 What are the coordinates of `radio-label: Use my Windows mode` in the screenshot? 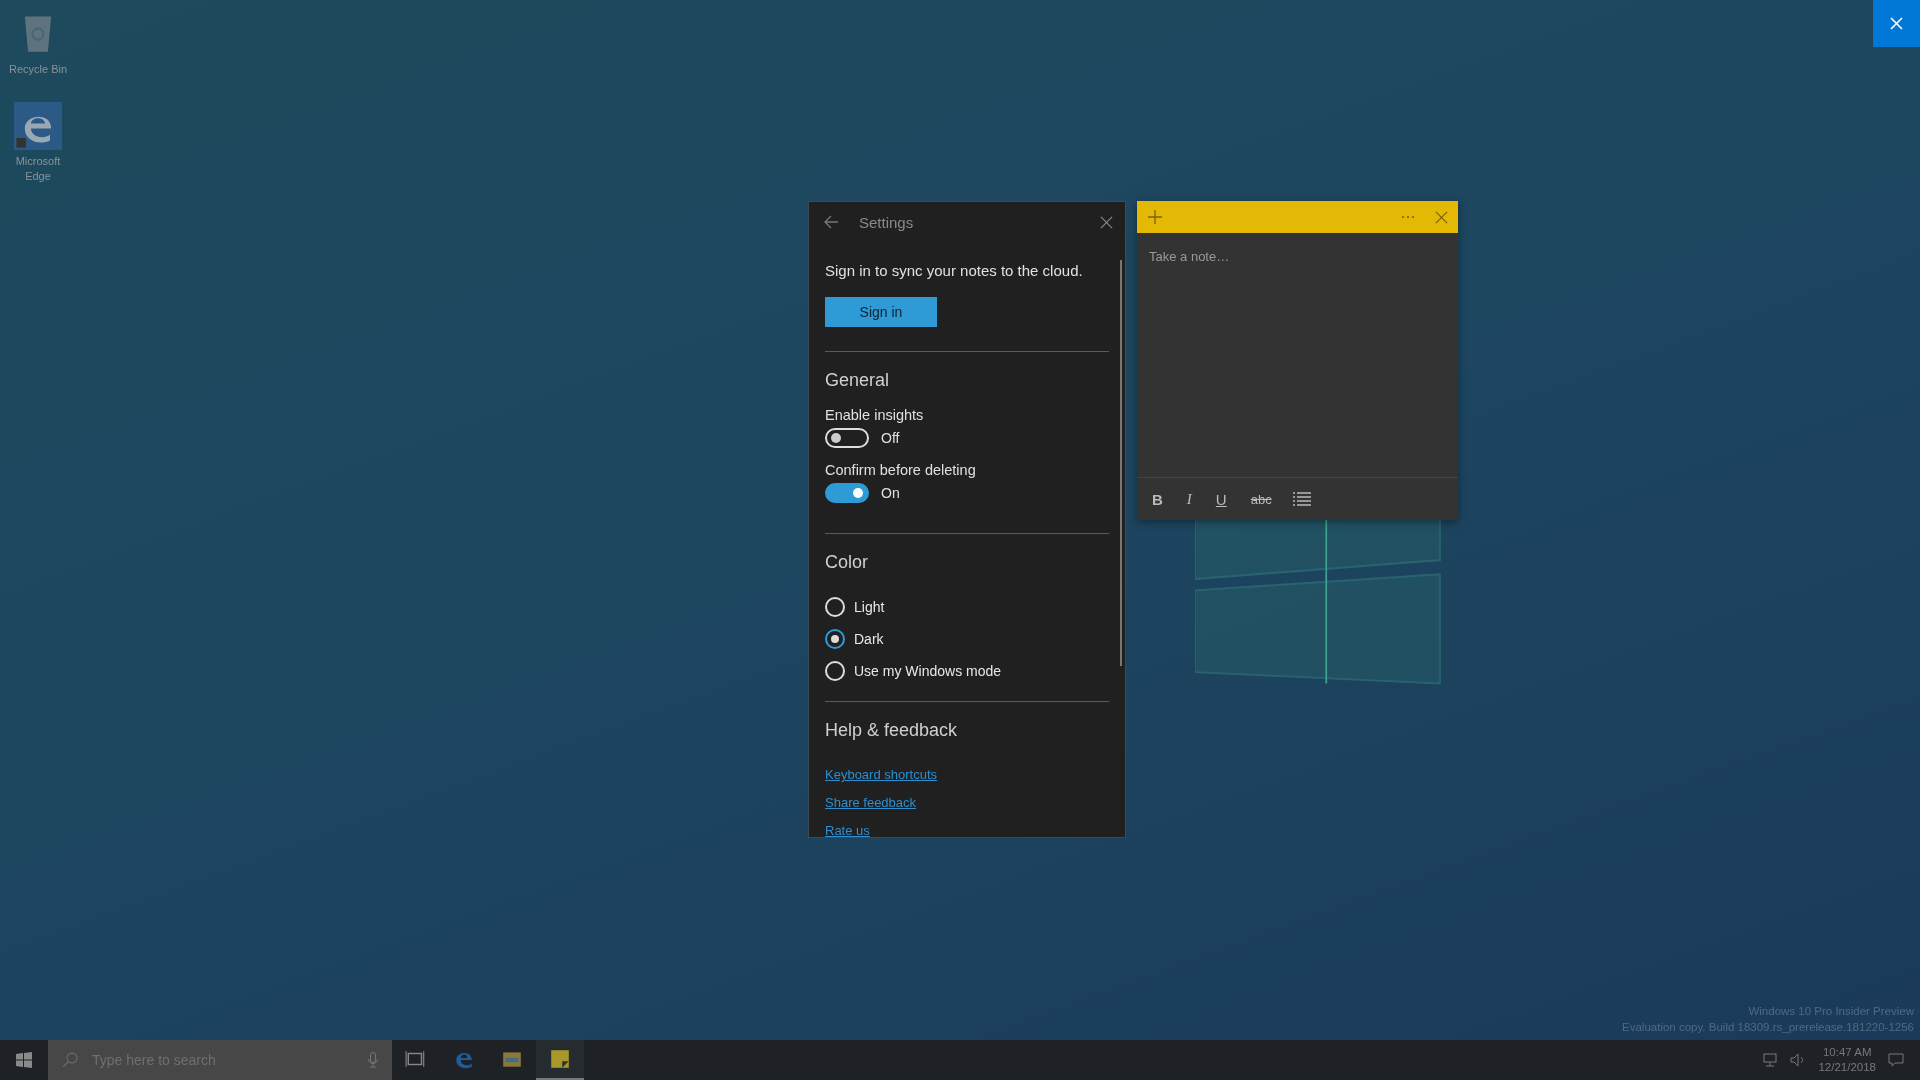 It's located at (928, 671).